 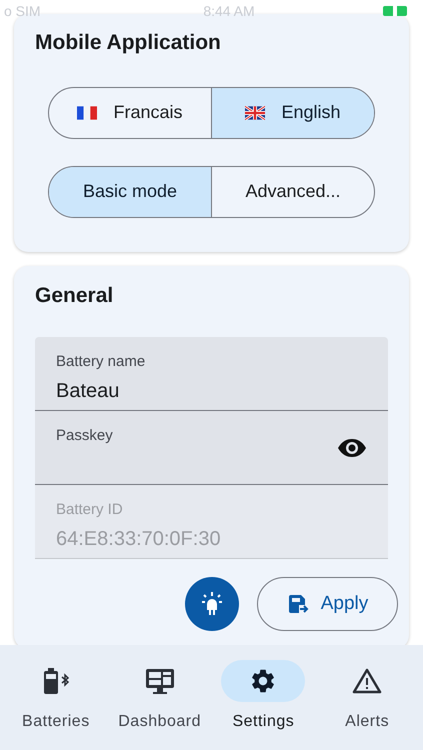 What do you see at coordinates (160, 681) in the screenshot?
I see `monitor-icon` at bounding box center [160, 681].